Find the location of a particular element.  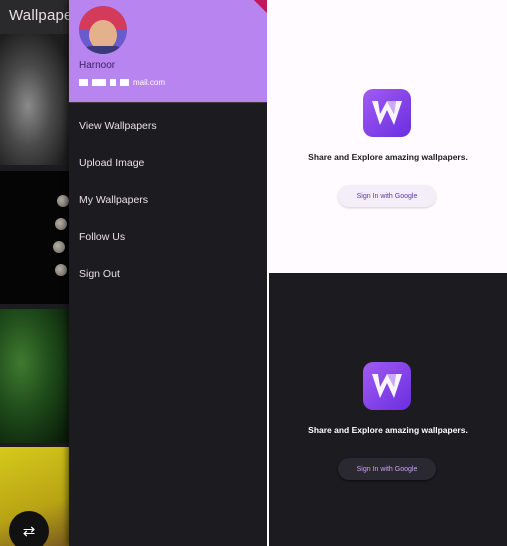

avatar-shirt is located at coordinates (103, 50).